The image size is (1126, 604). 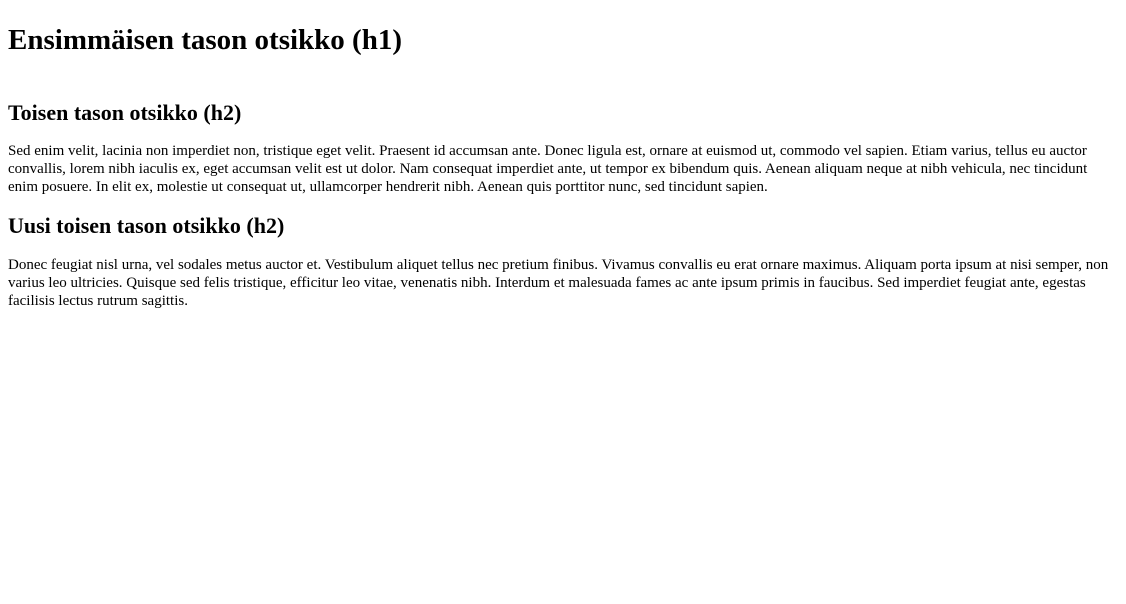 I want to click on section-heading-first: Toisen tason otsikko (h2), so click(x=125, y=112).